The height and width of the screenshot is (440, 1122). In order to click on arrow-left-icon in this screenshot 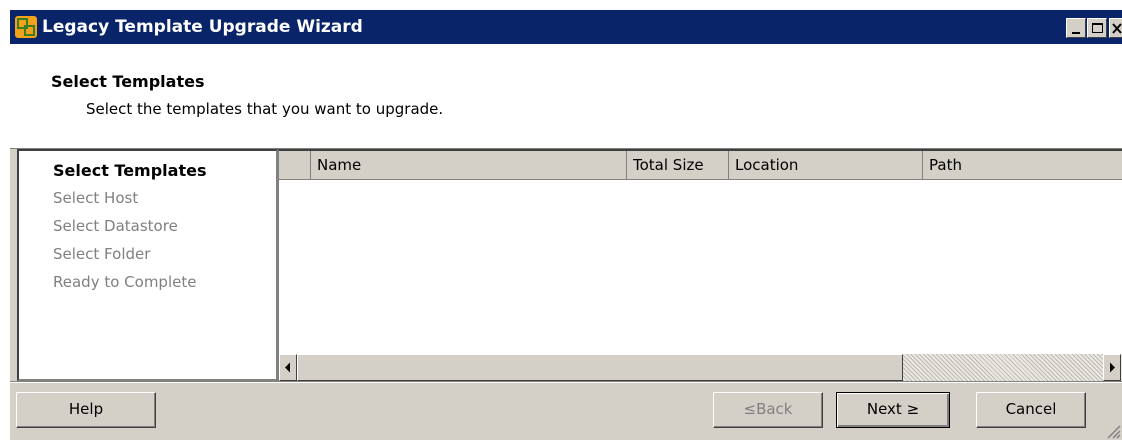, I will do `click(287, 367)`.